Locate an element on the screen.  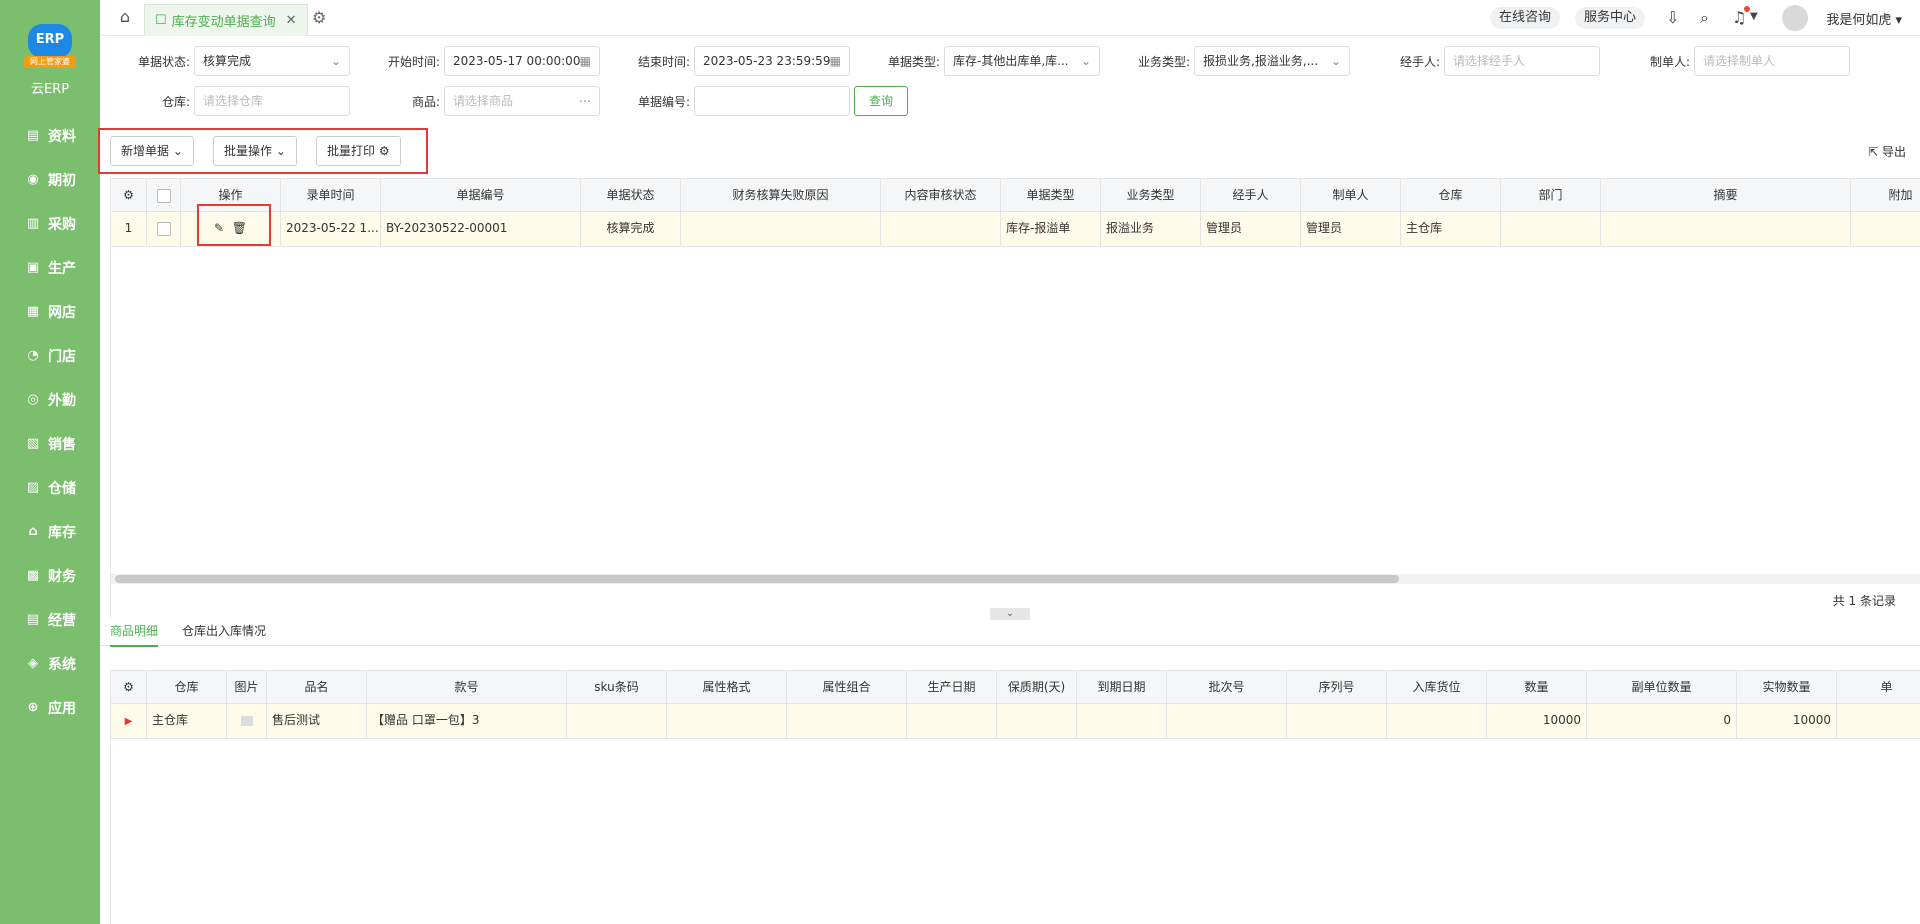
online-consult-button: 在线咨询 is located at coordinates (1525, 18).